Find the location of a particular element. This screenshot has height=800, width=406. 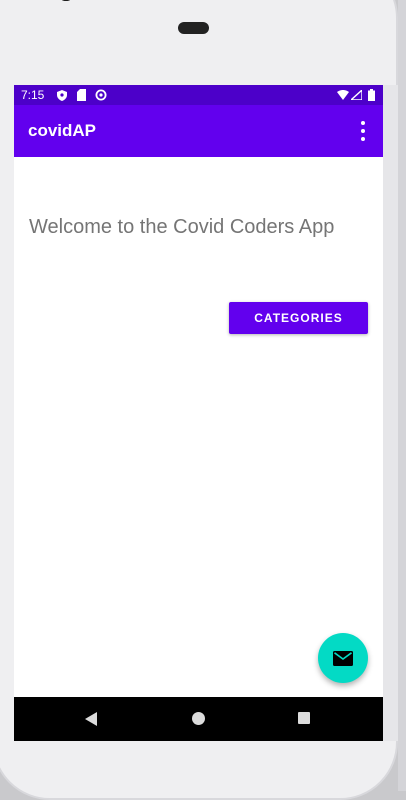

overflow-menu-icon is located at coordinates (363, 131).